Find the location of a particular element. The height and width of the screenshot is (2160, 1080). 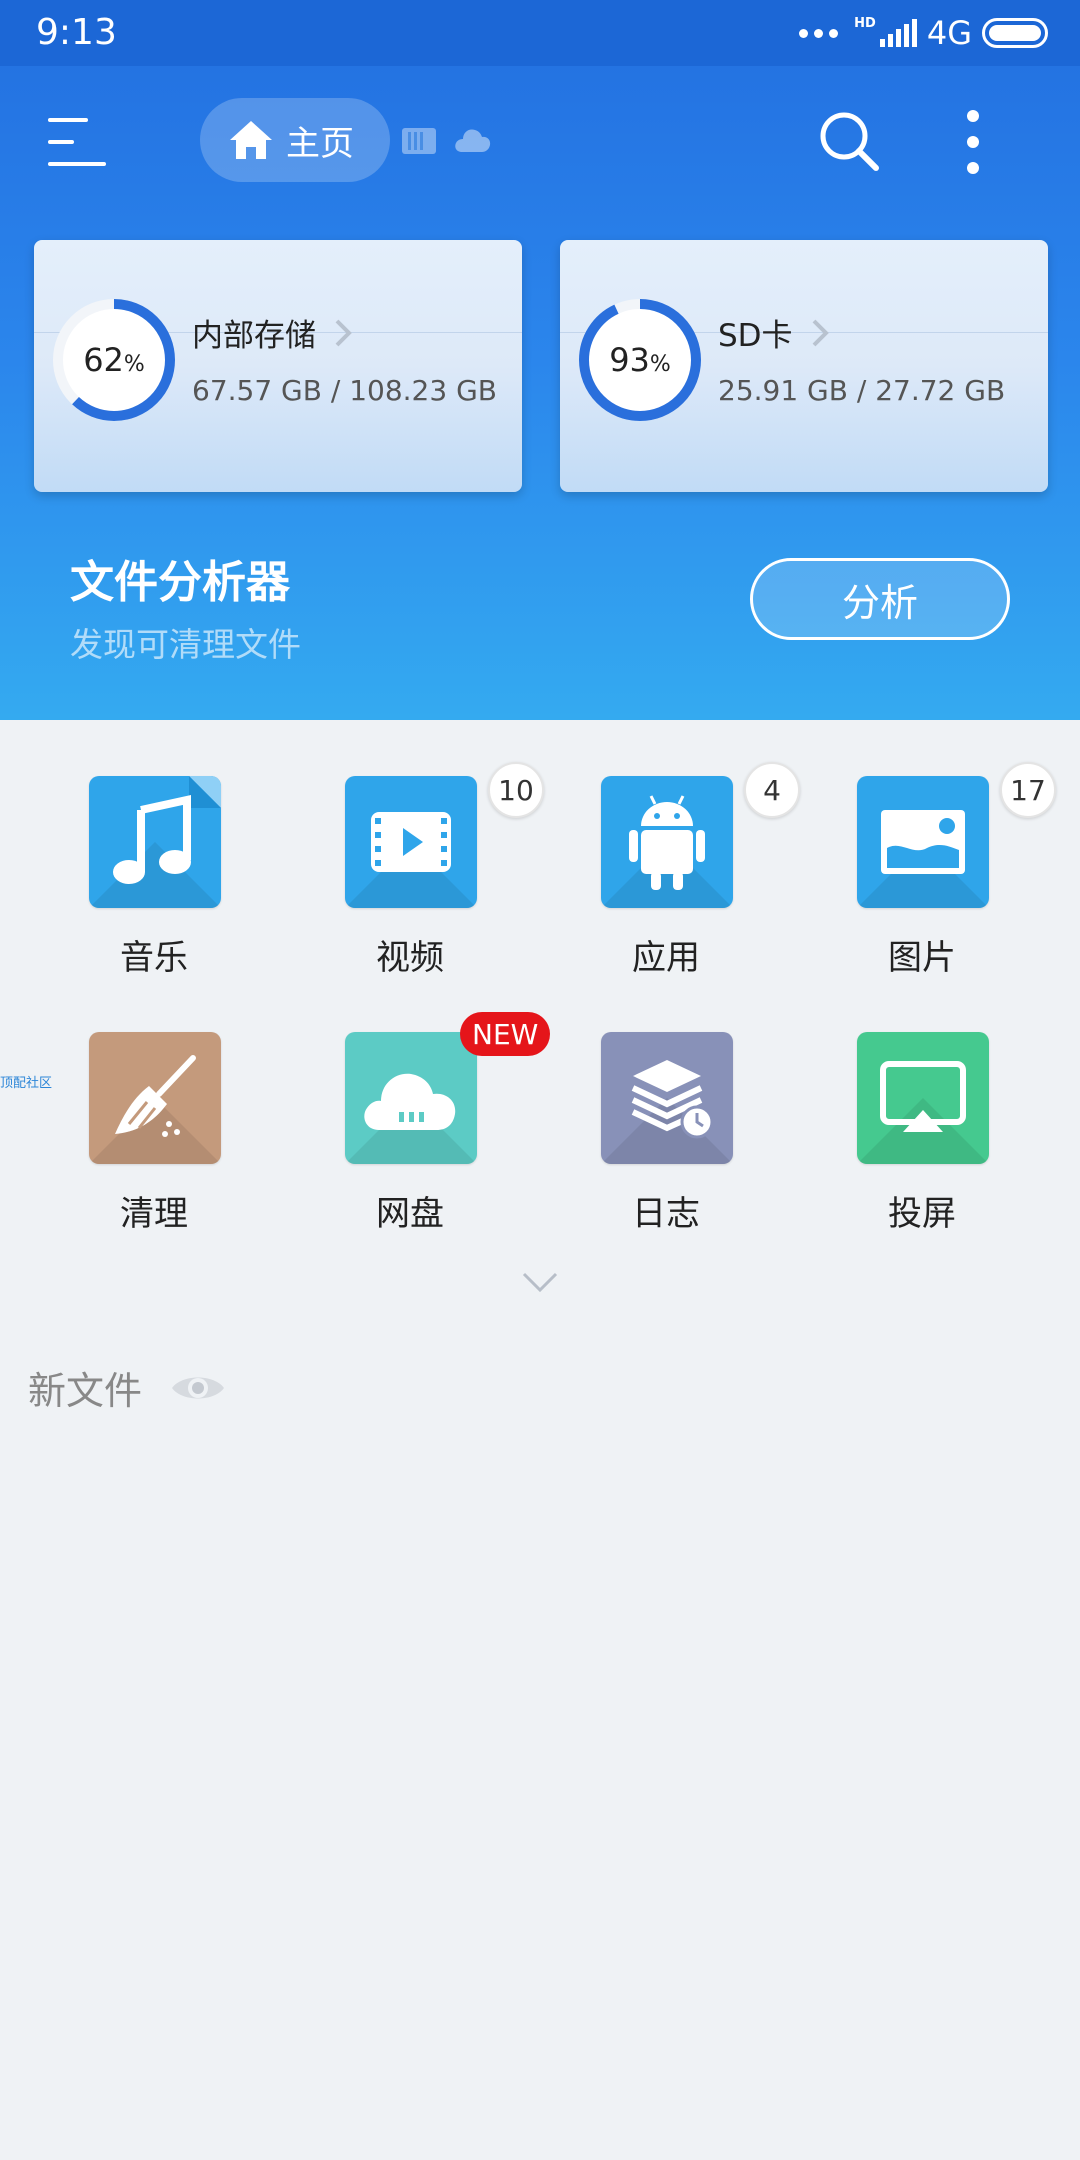

log-tile is located at coordinates (667, 1098).